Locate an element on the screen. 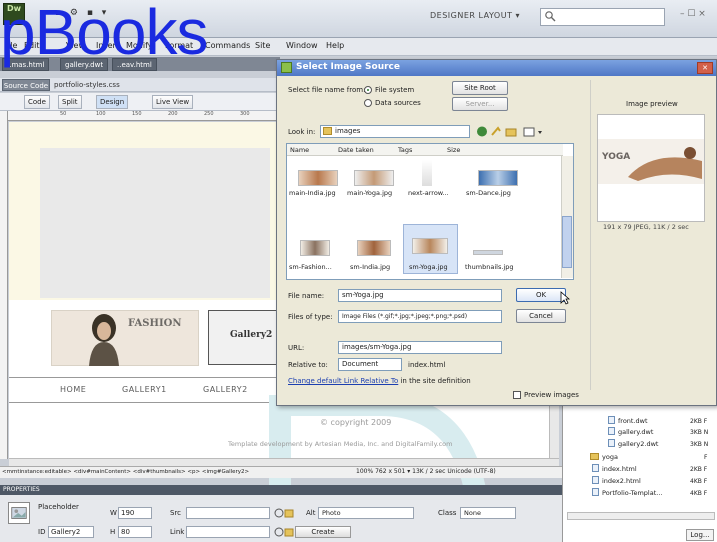 The width and height of the screenshot is (717, 542). thumbnail-caption: main-India.jpg is located at coordinates (312, 193).